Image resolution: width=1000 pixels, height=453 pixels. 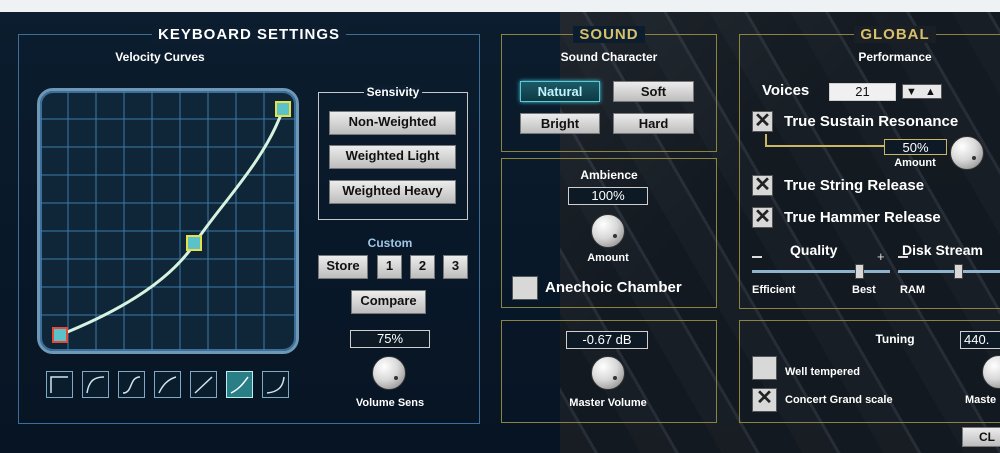 What do you see at coordinates (839, 400) in the screenshot?
I see `concert-grand-label: Concert Grand scale` at bounding box center [839, 400].